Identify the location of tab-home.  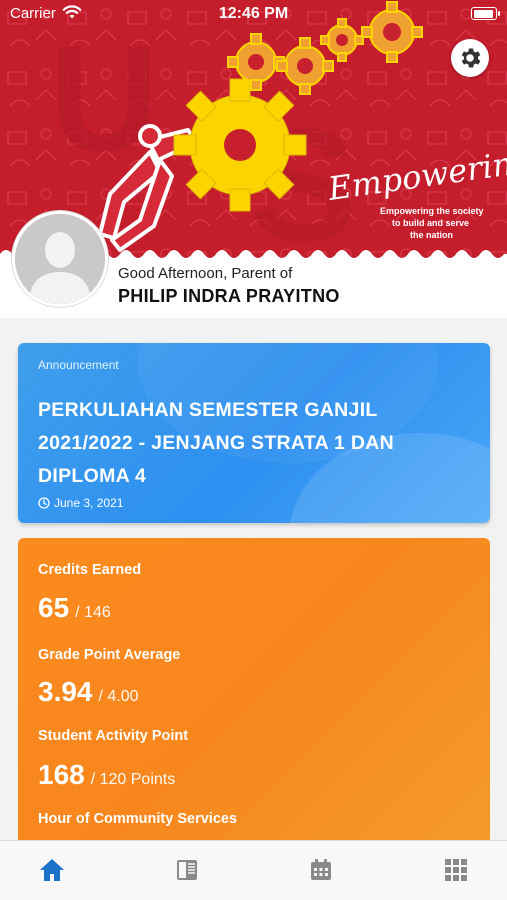
(52, 870).